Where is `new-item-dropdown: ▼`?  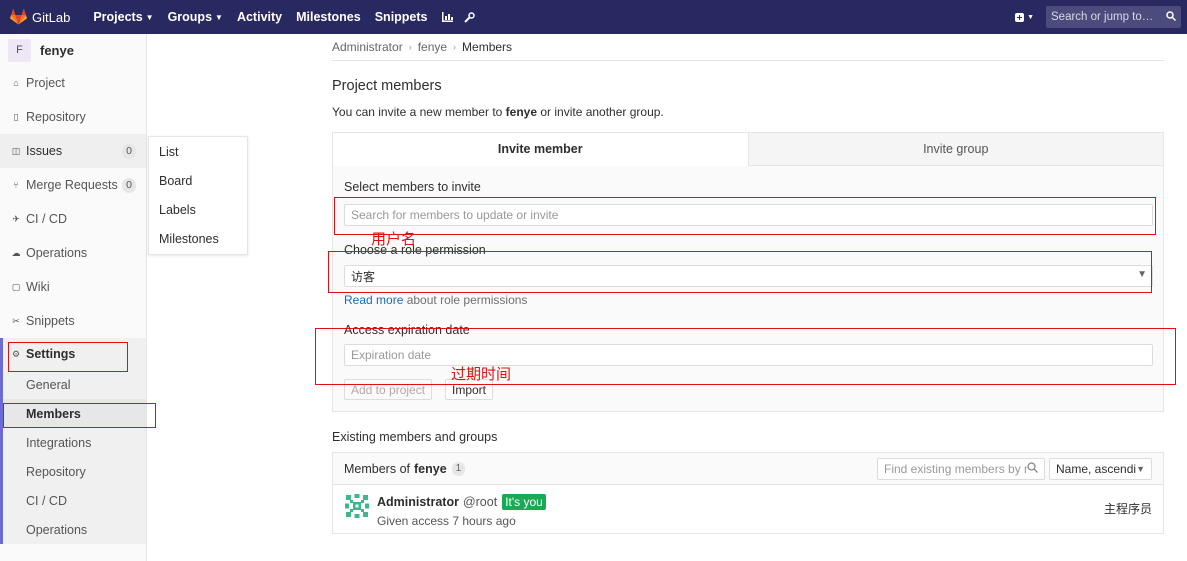 new-item-dropdown: ▼ is located at coordinates (1024, 17).